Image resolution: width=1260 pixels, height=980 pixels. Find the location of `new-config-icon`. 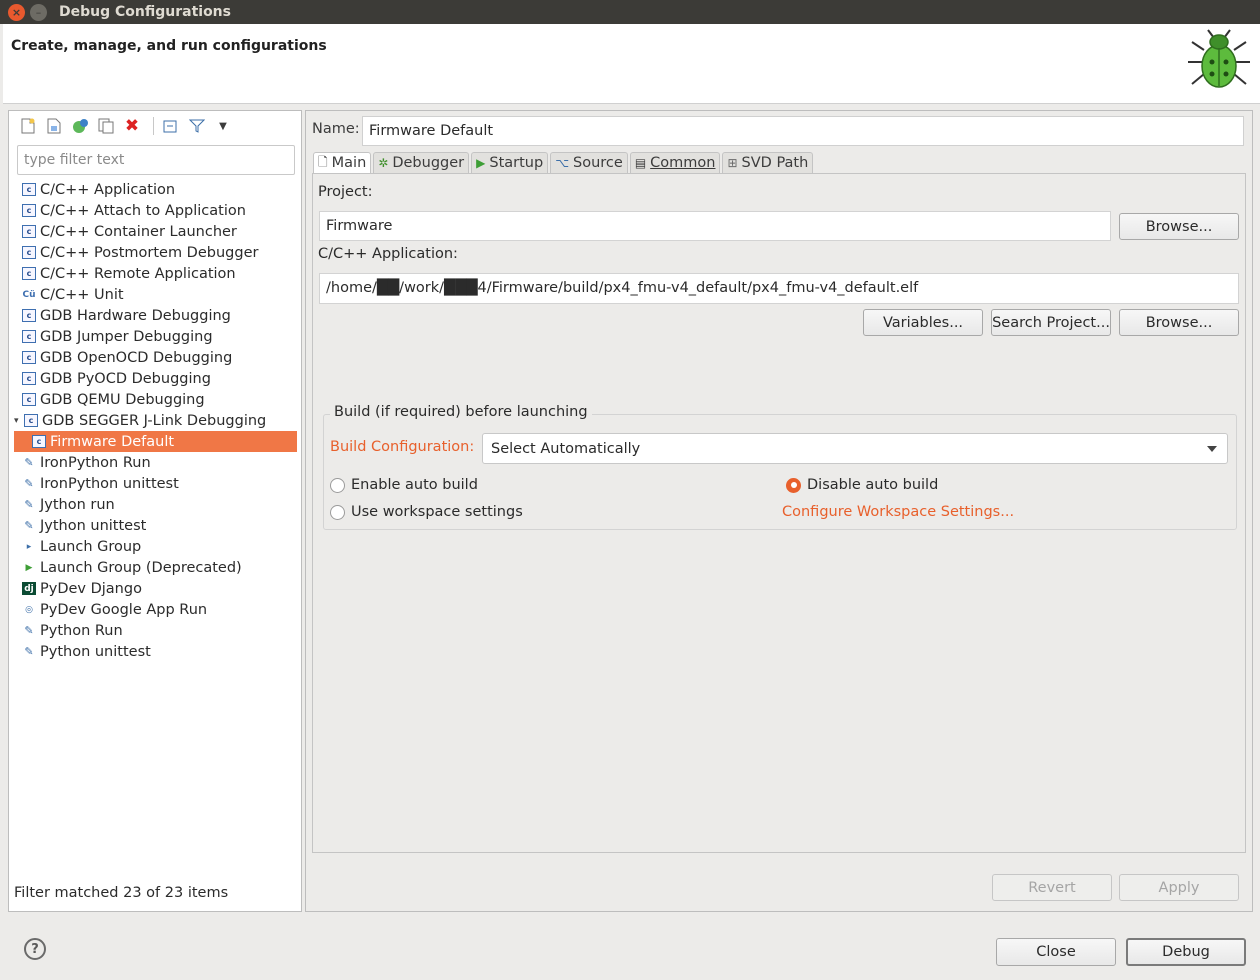

new-config-icon is located at coordinates (28, 126).